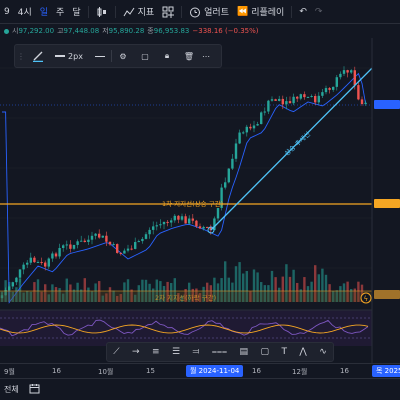 This screenshot has height=400, width=400. I want to click on undo-button: ↶, so click(303, 12).